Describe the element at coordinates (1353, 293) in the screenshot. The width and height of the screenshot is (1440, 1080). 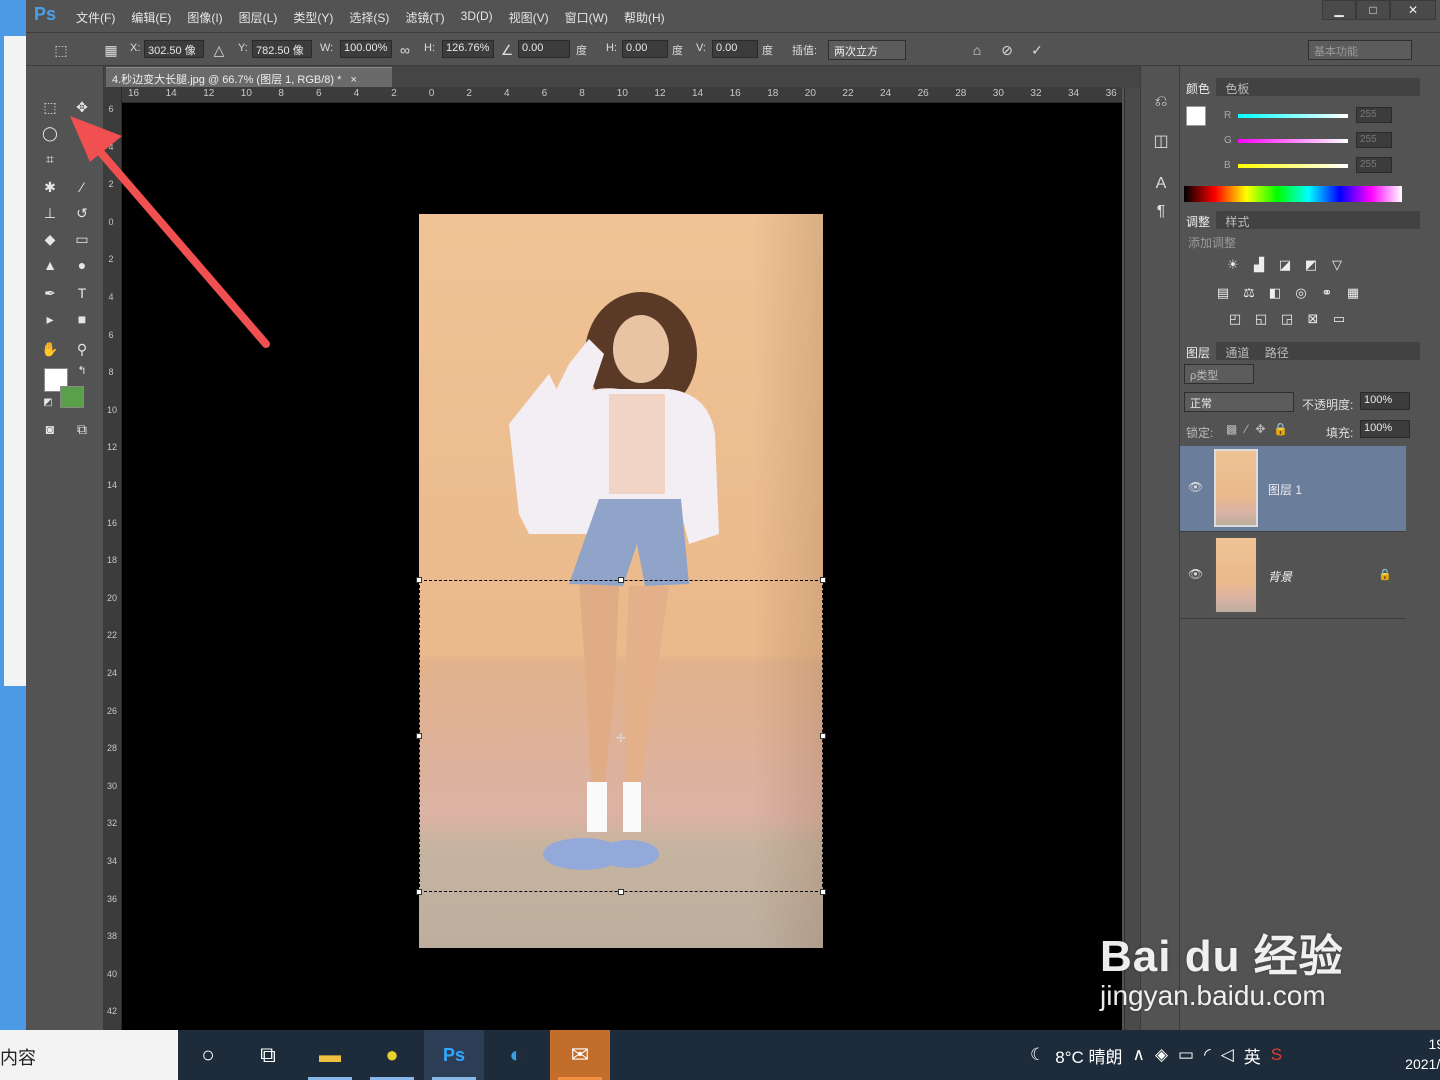
I see `color-lookup-icon: ▦` at that location.